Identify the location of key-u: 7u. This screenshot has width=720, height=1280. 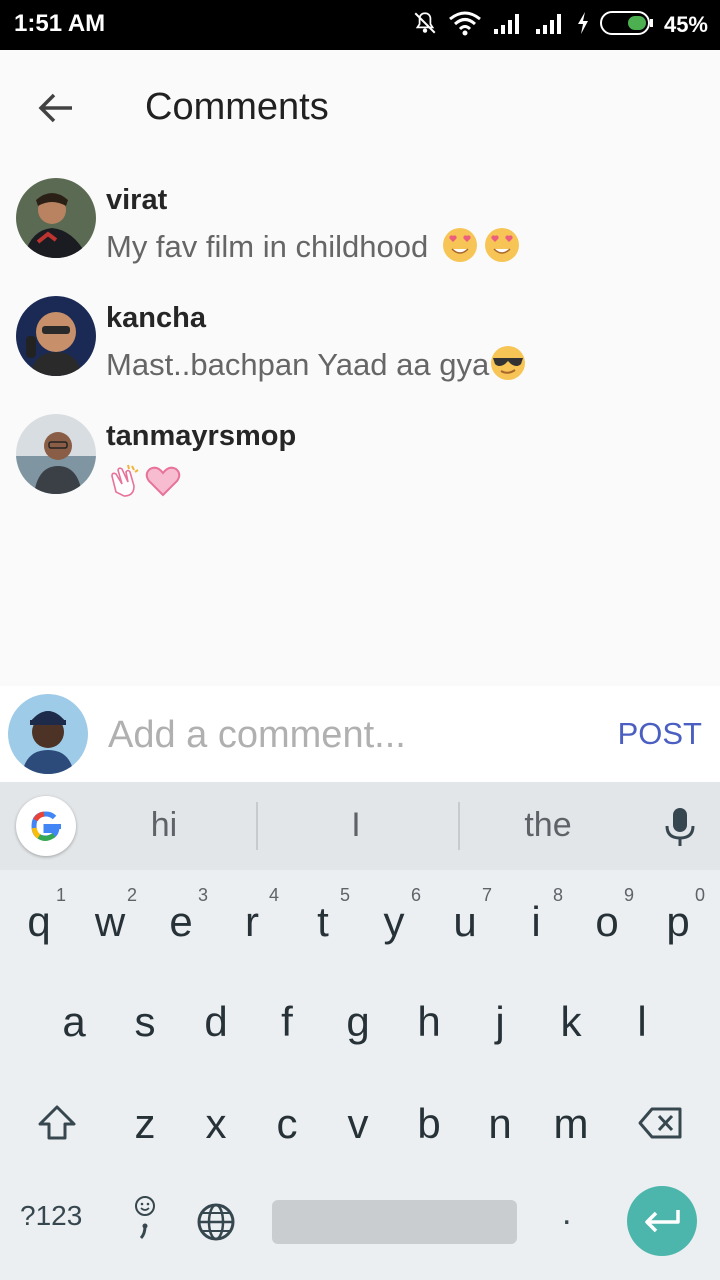
(465, 922).